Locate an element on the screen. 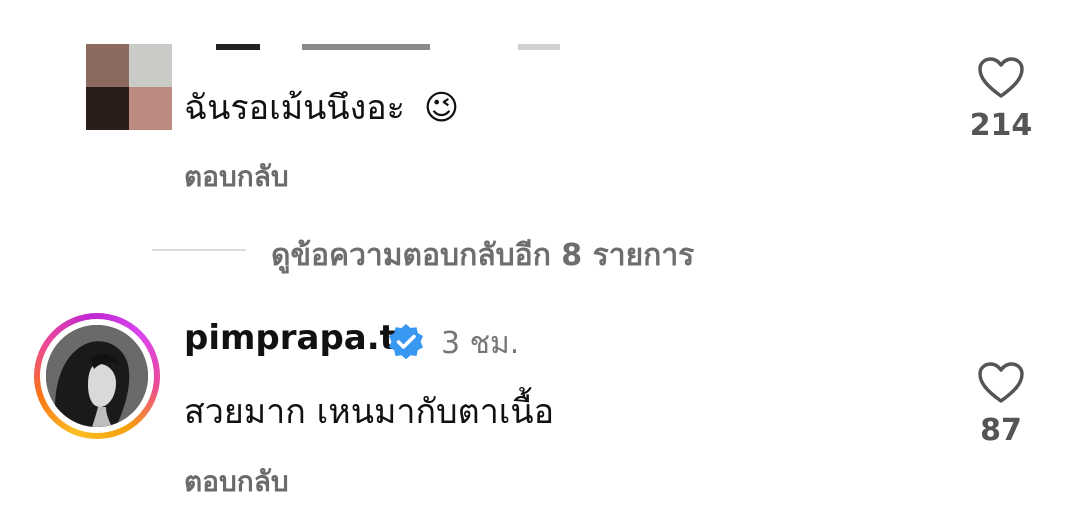 Image resolution: width=1080 pixels, height=525 pixels. divider-line is located at coordinates (199, 250).